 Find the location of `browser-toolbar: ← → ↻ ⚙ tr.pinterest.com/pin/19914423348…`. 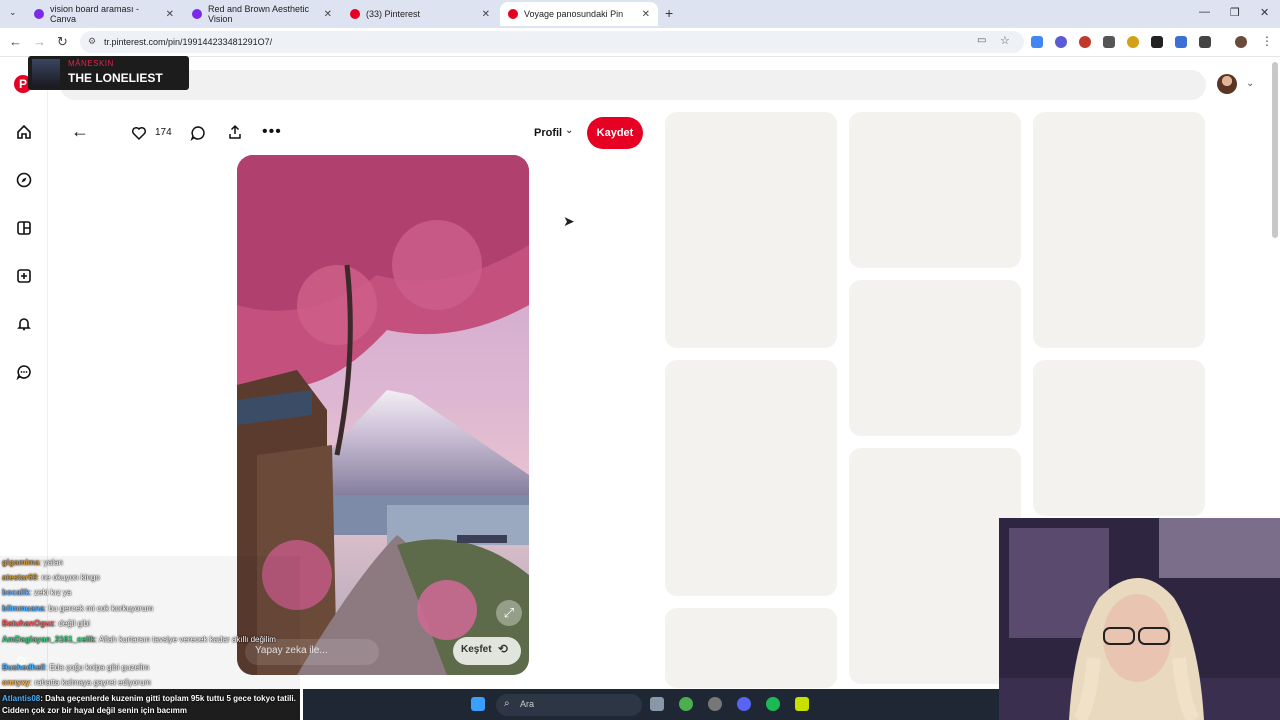

browser-toolbar: ← → ↻ ⚙ tr.pinterest.com/pin/19914423348… is located at coordinates (640, 42).